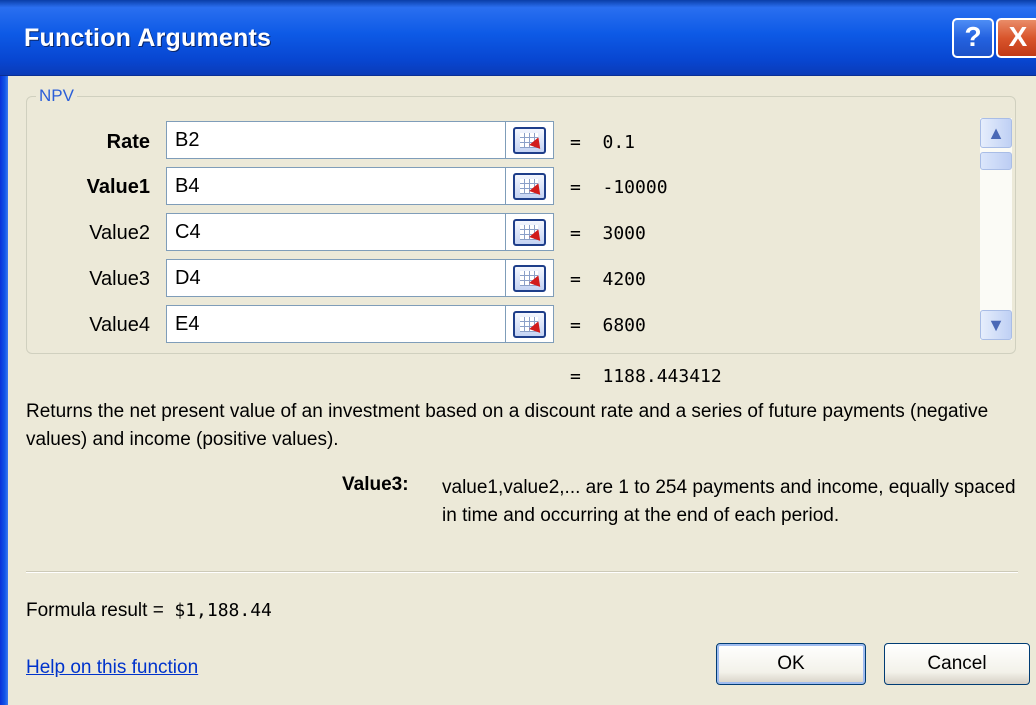 The width and height of the screenshot is (1036, 705). Describe the element at coordinates (603, 142) in the screenshot. I see `argument-value: = 0.1` at that location.